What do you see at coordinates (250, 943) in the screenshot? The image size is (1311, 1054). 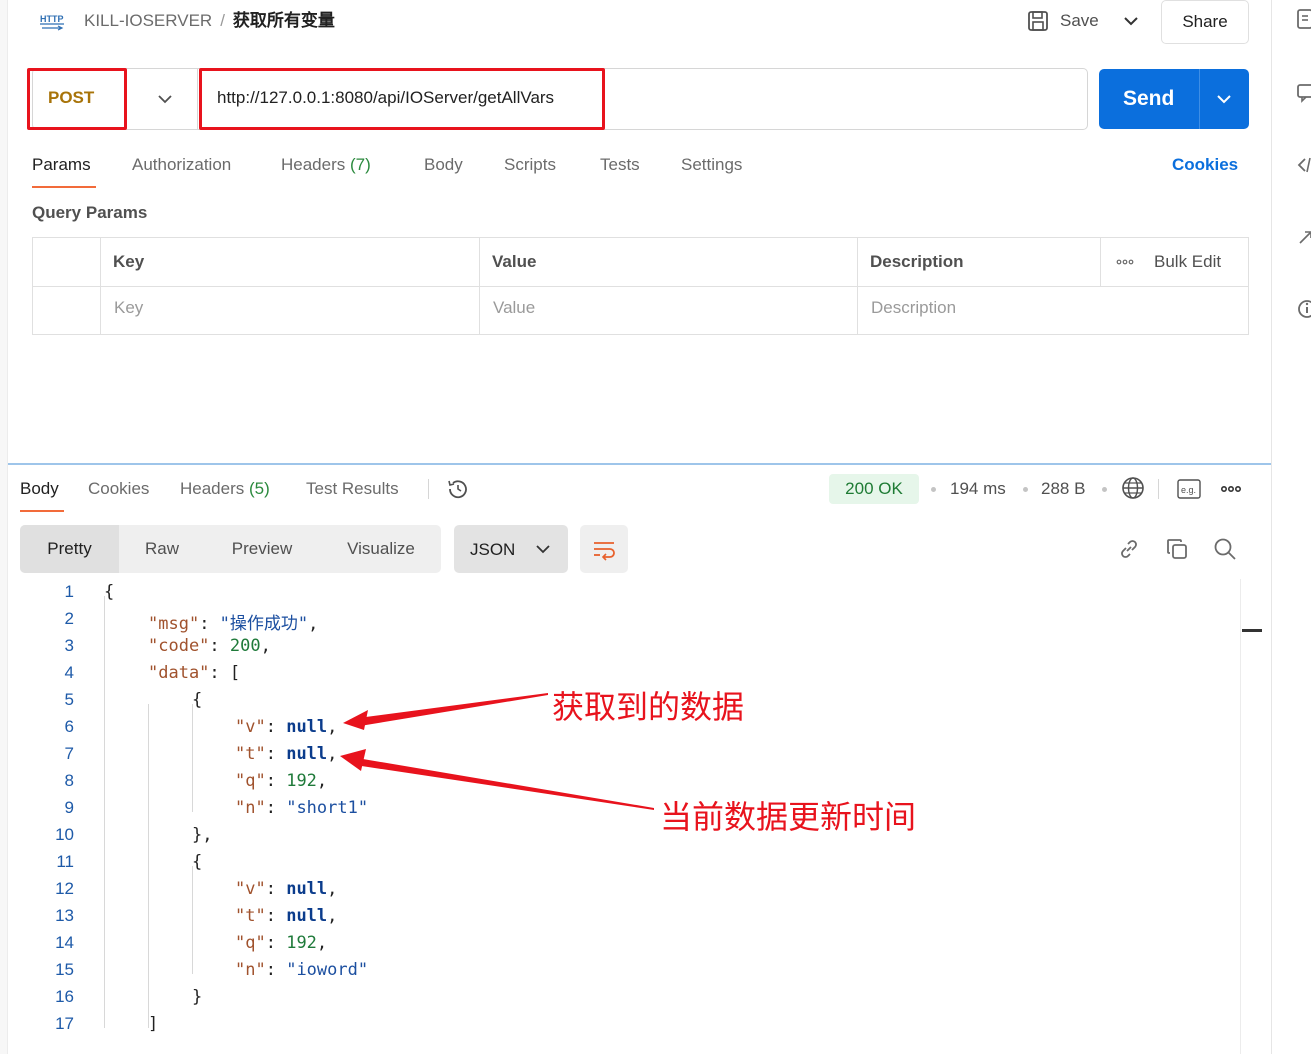 I see `code-token: "q"` at bounding box center [250, 943].